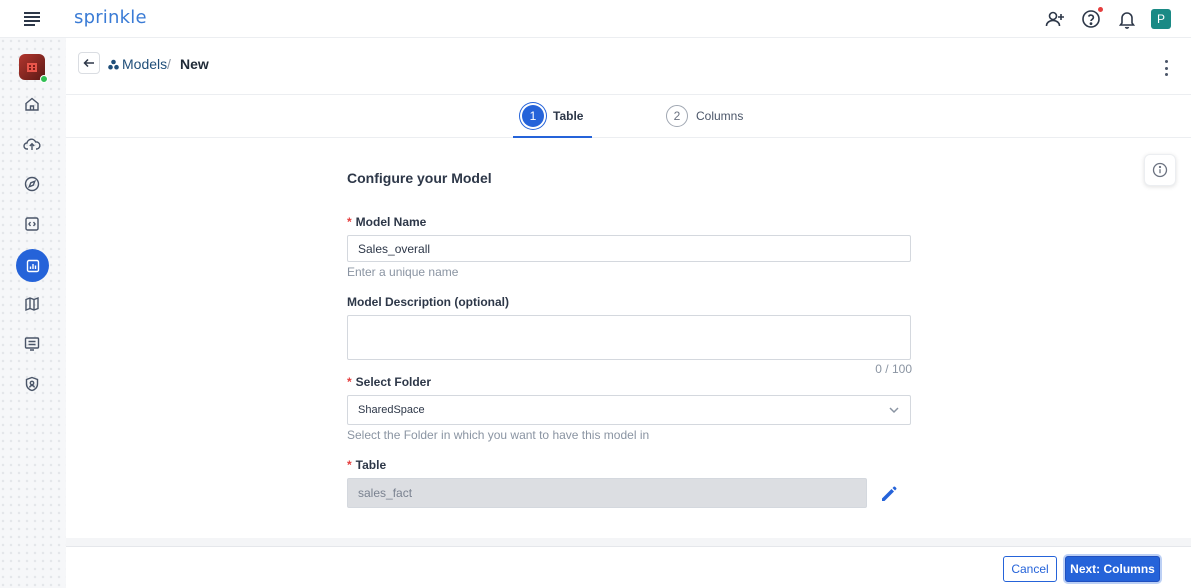 The image size is (1191, 588). Describe the element at coordinates (391, 410) in the screenshot. I see `folder-select-value: SharedSpace` at that location.